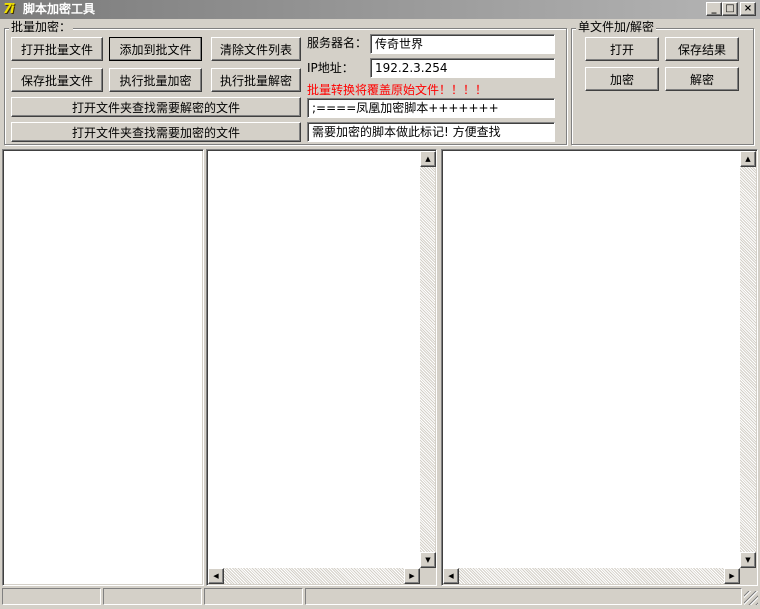  Describe the element at coordinates (337, 43) in the screenshot. I see `server-name-label: 服务器名：` at that location.